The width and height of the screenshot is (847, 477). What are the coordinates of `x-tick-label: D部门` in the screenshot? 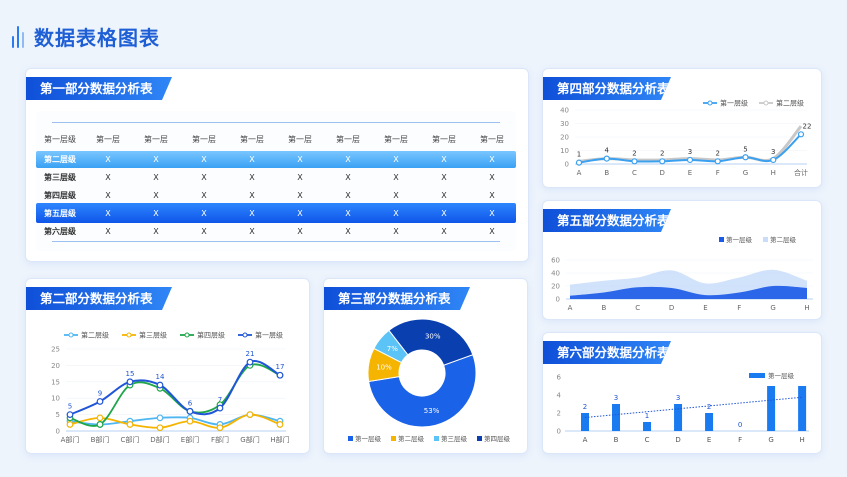 It's located at (159, 439).